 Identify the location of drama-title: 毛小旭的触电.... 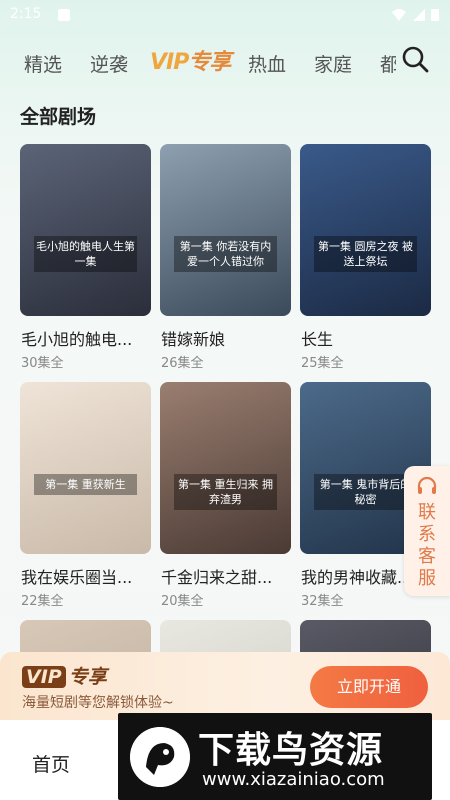
(77, 339).